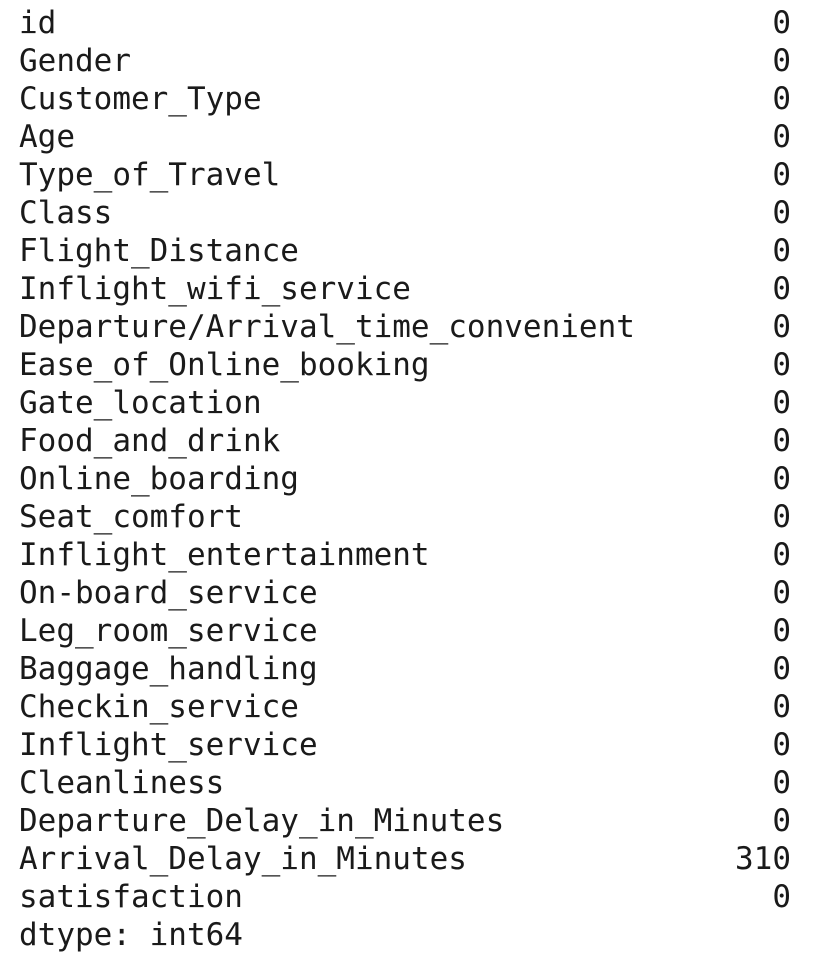 This screenshot has width=838, height=978. Describe the element at coordinates (168, 593) in the screenshot. I see `column-name: On-board_service` at that location.